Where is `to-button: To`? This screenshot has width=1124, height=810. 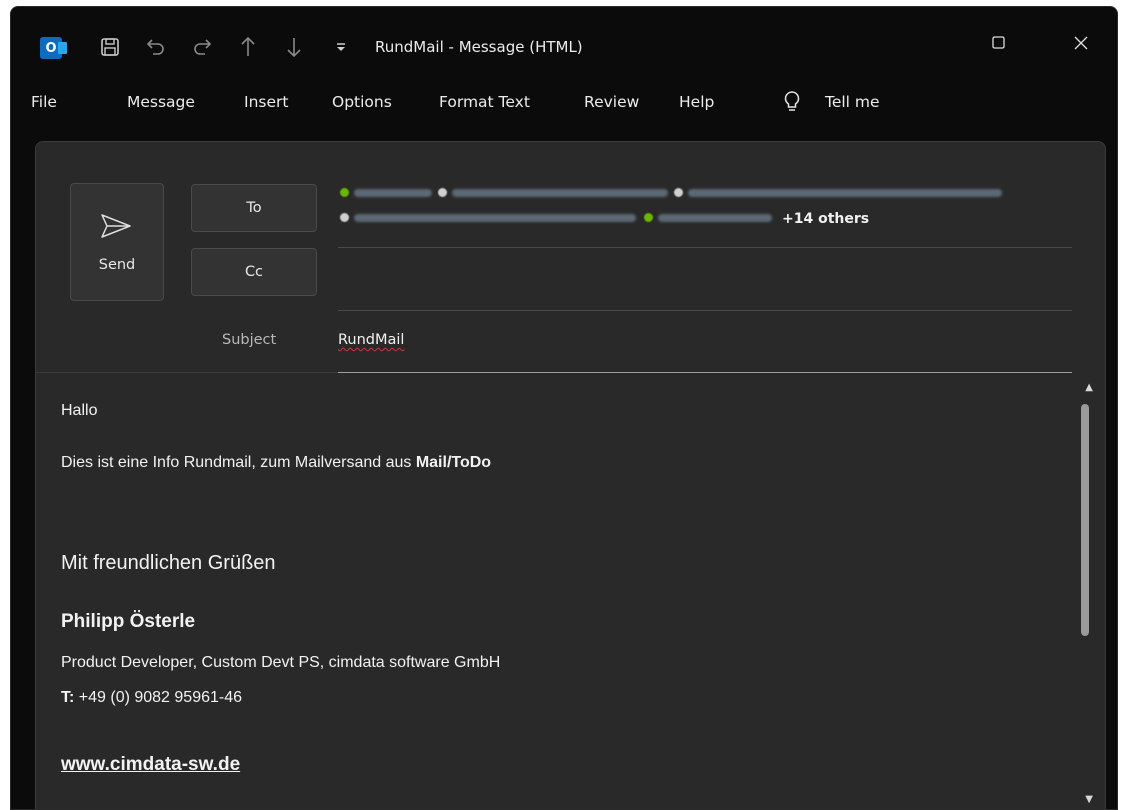
to-button: To is located at coordinates (254, 208).